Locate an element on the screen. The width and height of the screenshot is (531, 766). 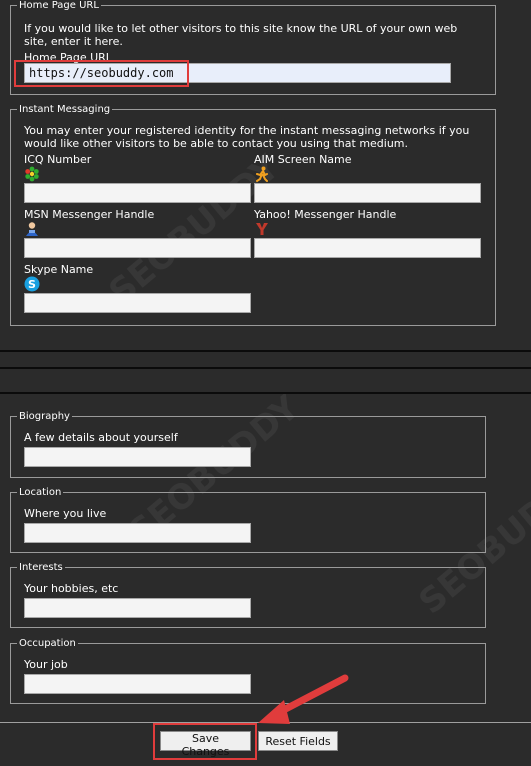
svg-text: S is located at coordinates (32, 284).